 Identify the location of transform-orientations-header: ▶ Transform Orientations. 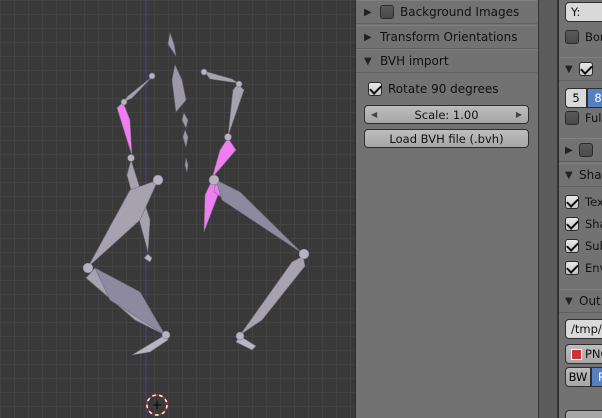
(446, 37).